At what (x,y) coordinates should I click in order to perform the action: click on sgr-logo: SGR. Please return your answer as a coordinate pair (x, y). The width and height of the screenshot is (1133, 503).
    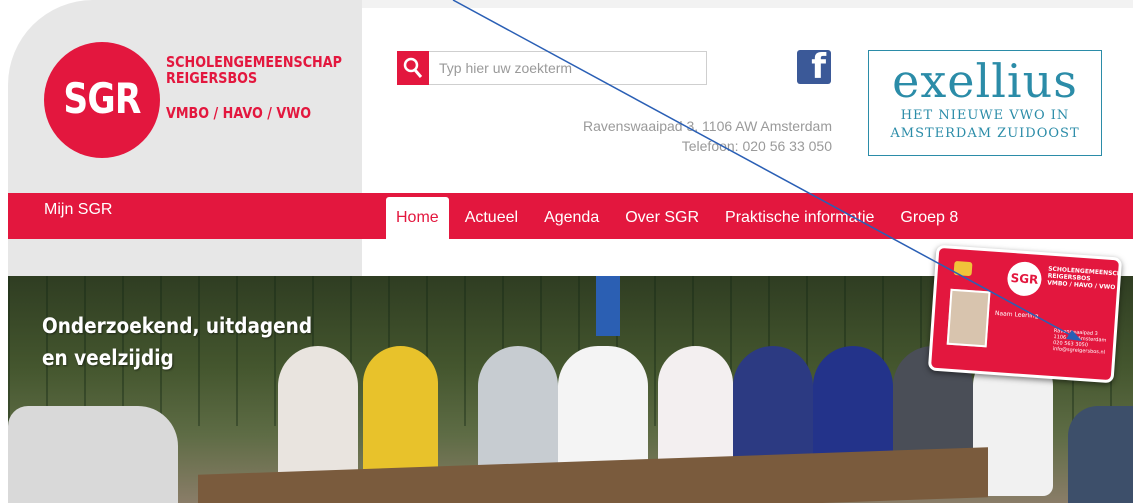
    Looking at the image, I should click on (102, 100).